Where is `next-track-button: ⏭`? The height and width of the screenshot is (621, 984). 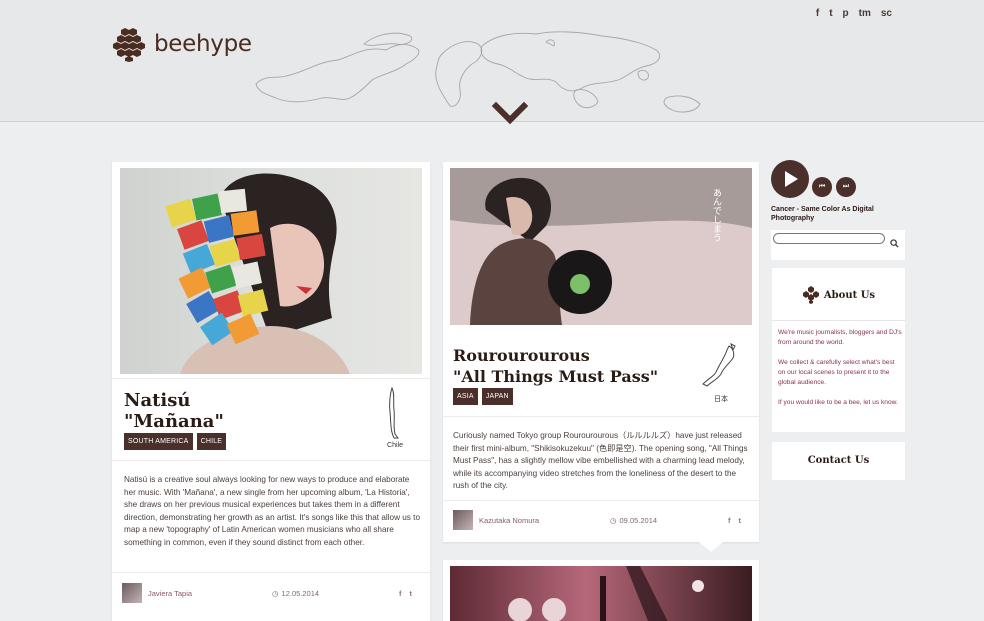 next-track-button: ⏭ is located at coordinates (846, 187).